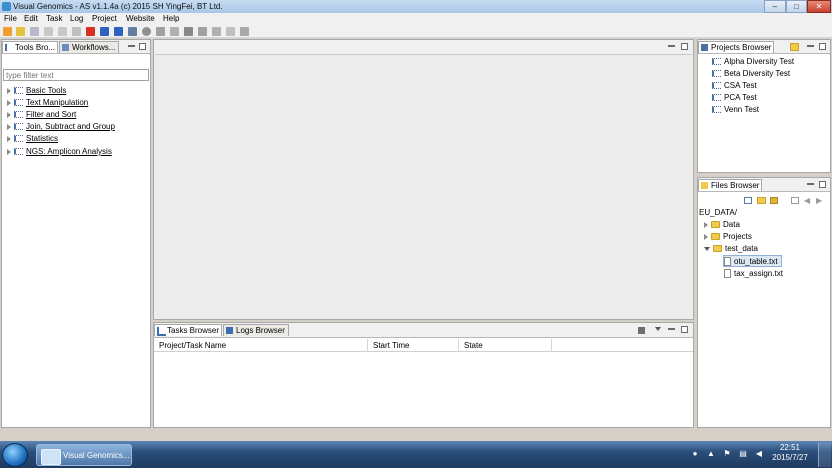 The image size is (832, 468). Describe the element at coordinates (34, 31) in the screenshot. I see `save-icon` at that location.